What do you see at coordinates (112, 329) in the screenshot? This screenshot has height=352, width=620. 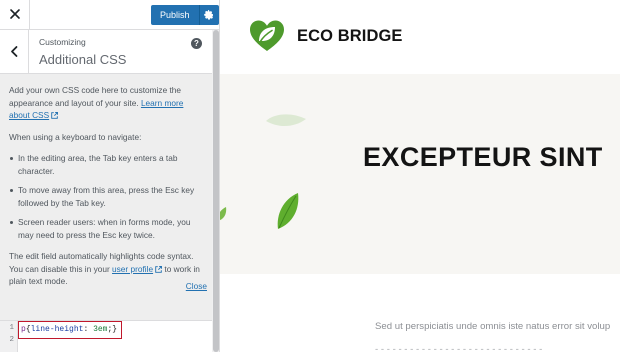 I see `css-close: ;}` at bounding box center [112, 329].